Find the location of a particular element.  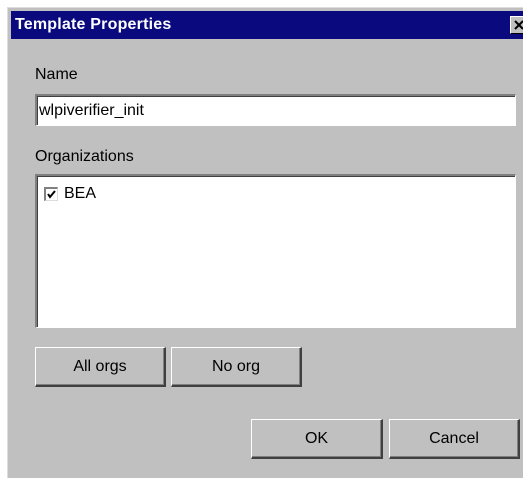

name-label: Name is located at coordinates (56, 74).